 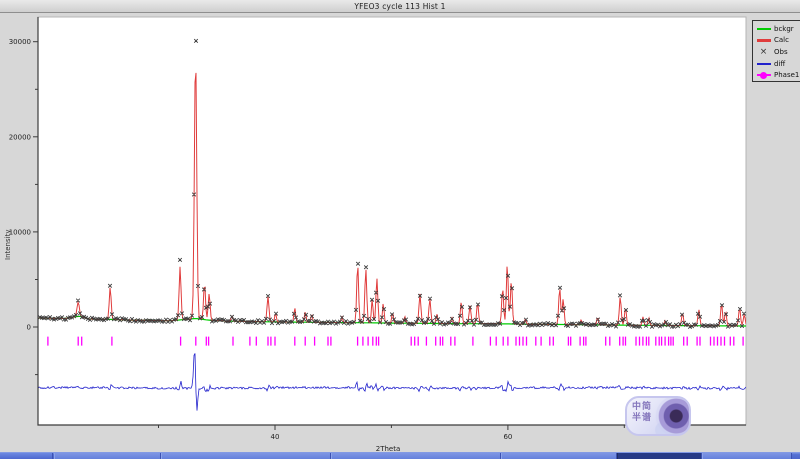 I want to click on legend-item-bckgr: bckgr, so click(x=778, y=29).